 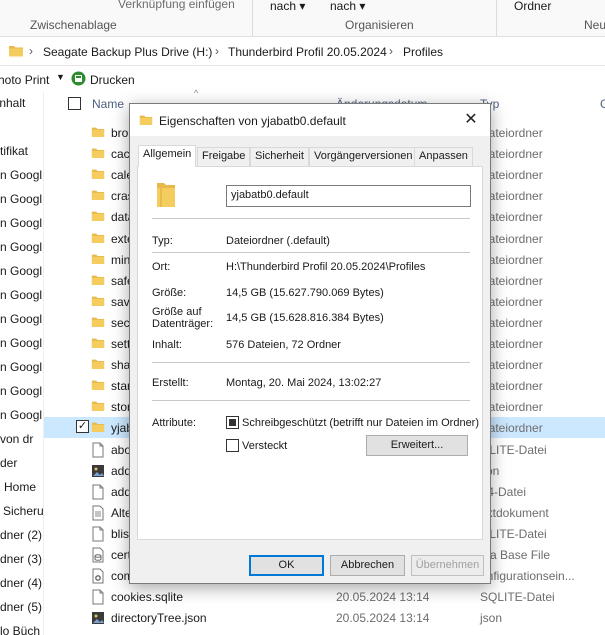 I want to click on row-checkbox: ✓, so click(x=82, y=427).